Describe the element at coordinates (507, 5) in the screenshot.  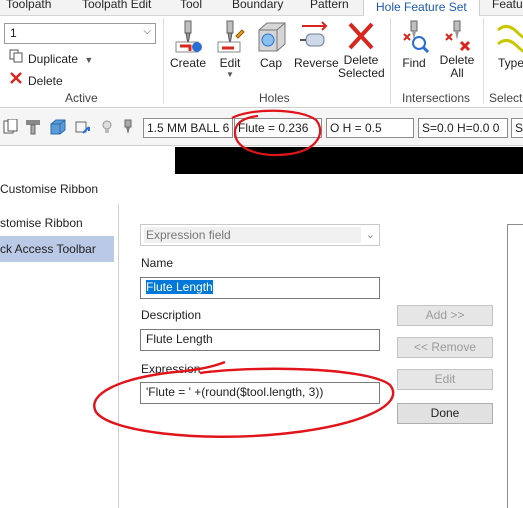
I see `tab-feature: Featu` at that location.